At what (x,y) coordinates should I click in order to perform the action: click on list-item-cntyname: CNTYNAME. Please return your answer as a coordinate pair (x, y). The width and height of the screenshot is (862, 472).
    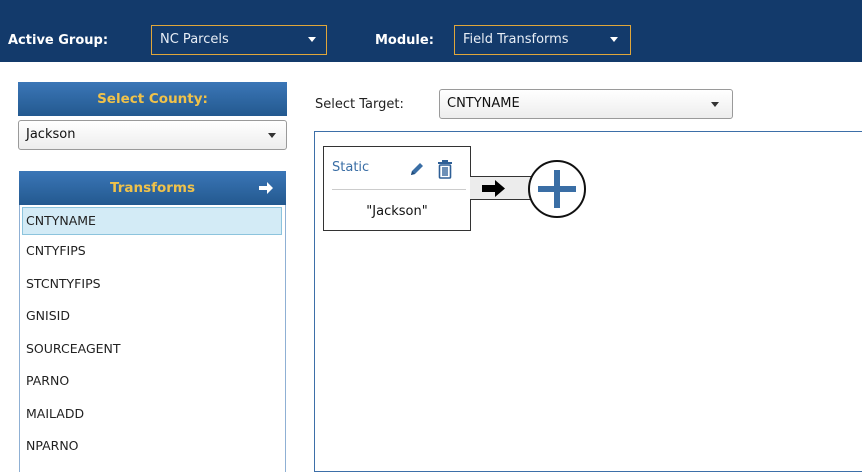
    Looking at the image, I should click on (152, 221).